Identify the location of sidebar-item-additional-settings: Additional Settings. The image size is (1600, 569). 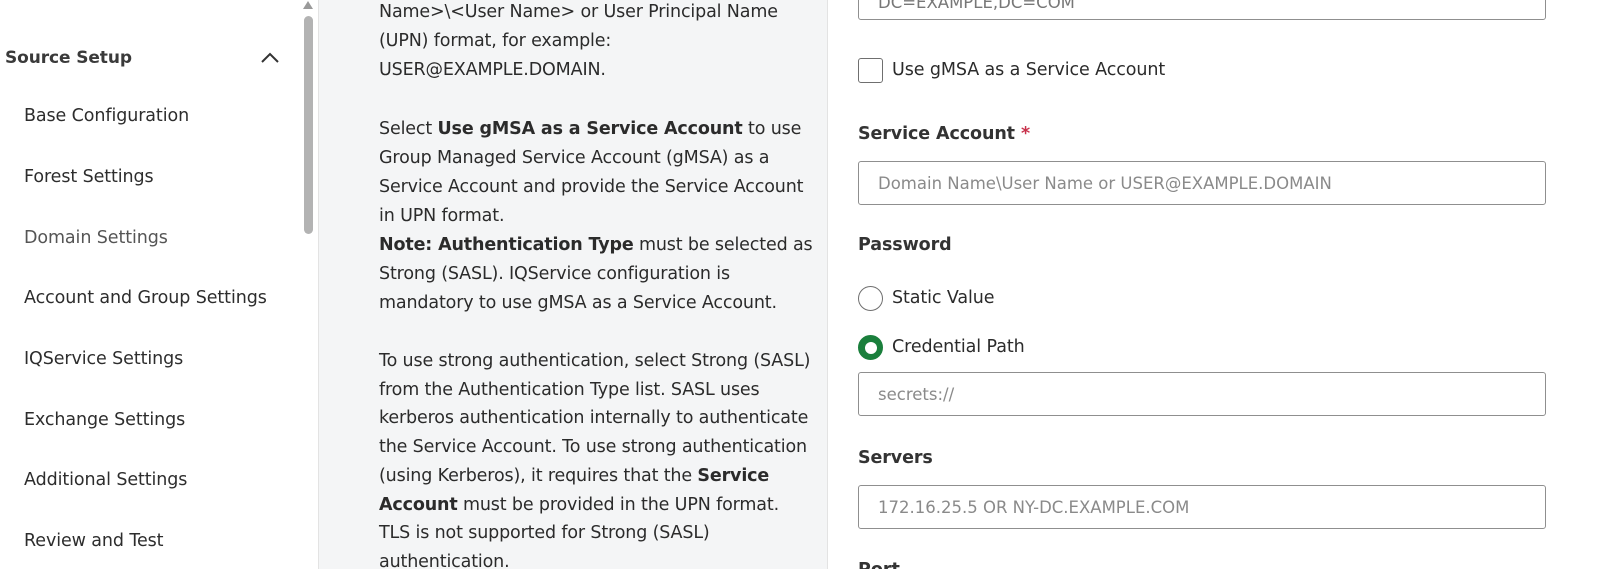
(105, 480).